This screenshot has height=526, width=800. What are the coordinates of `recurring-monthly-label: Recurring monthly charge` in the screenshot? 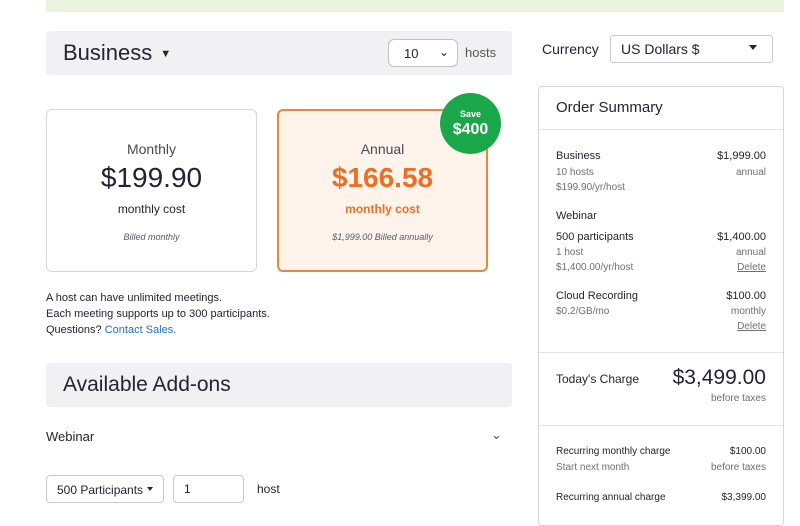 It's located at (613, 451).